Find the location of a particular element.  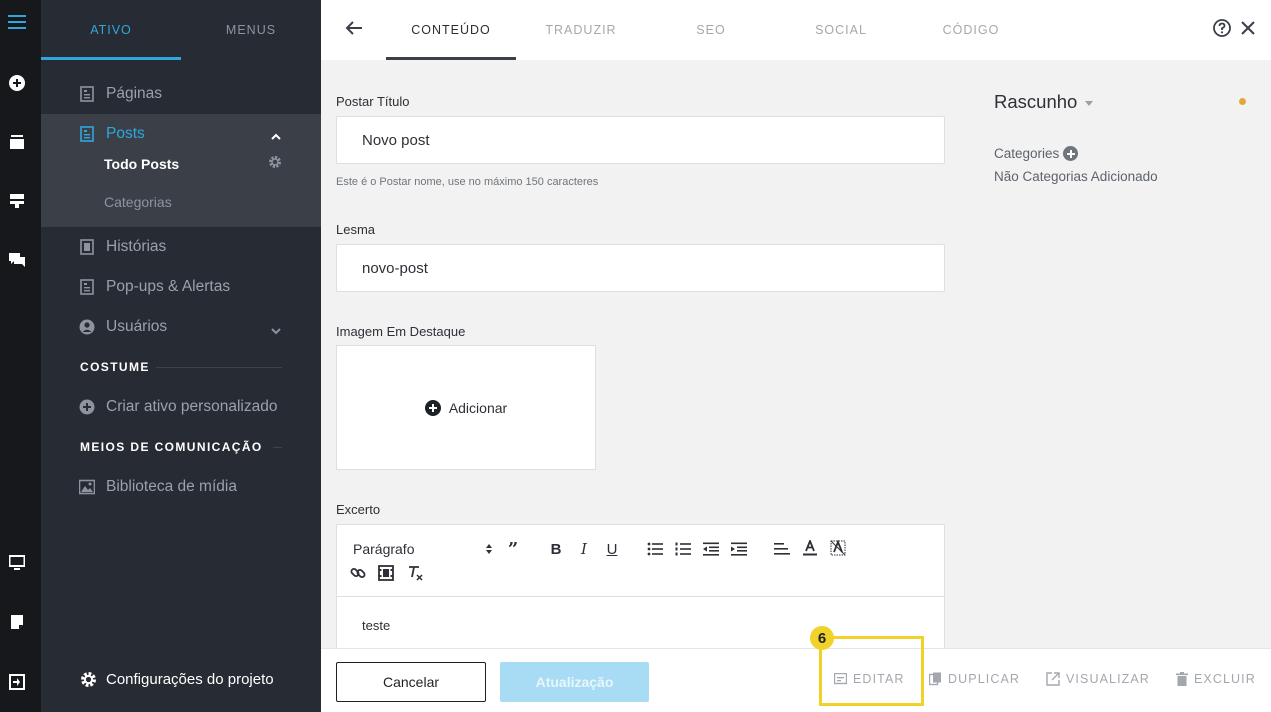

bullet-list-icon is located at coordinates (655, 549).